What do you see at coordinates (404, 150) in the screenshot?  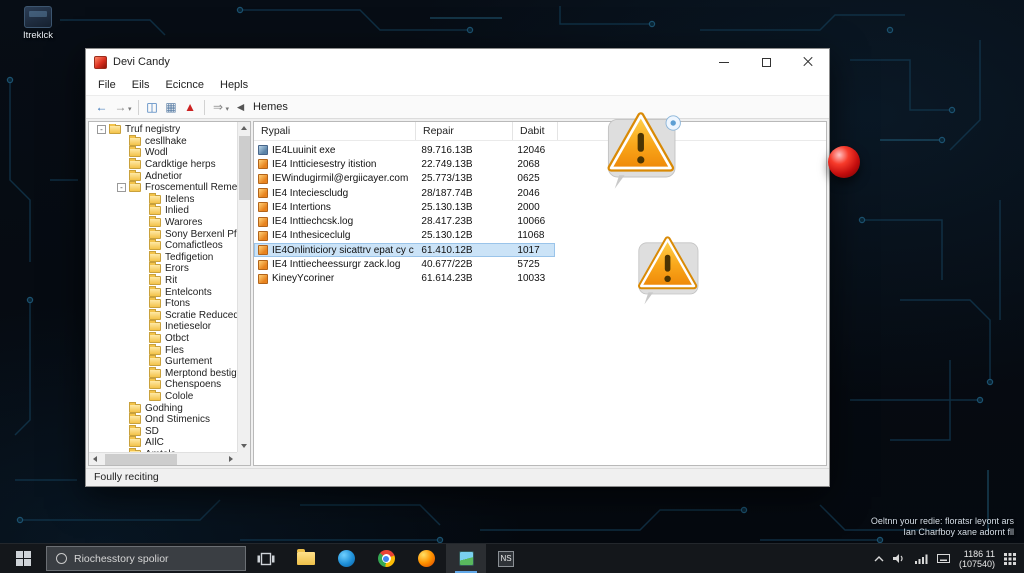 I see `list-row: IE4Luuinit exe 89.716.13B 12046` at bounding box center [404, 150].